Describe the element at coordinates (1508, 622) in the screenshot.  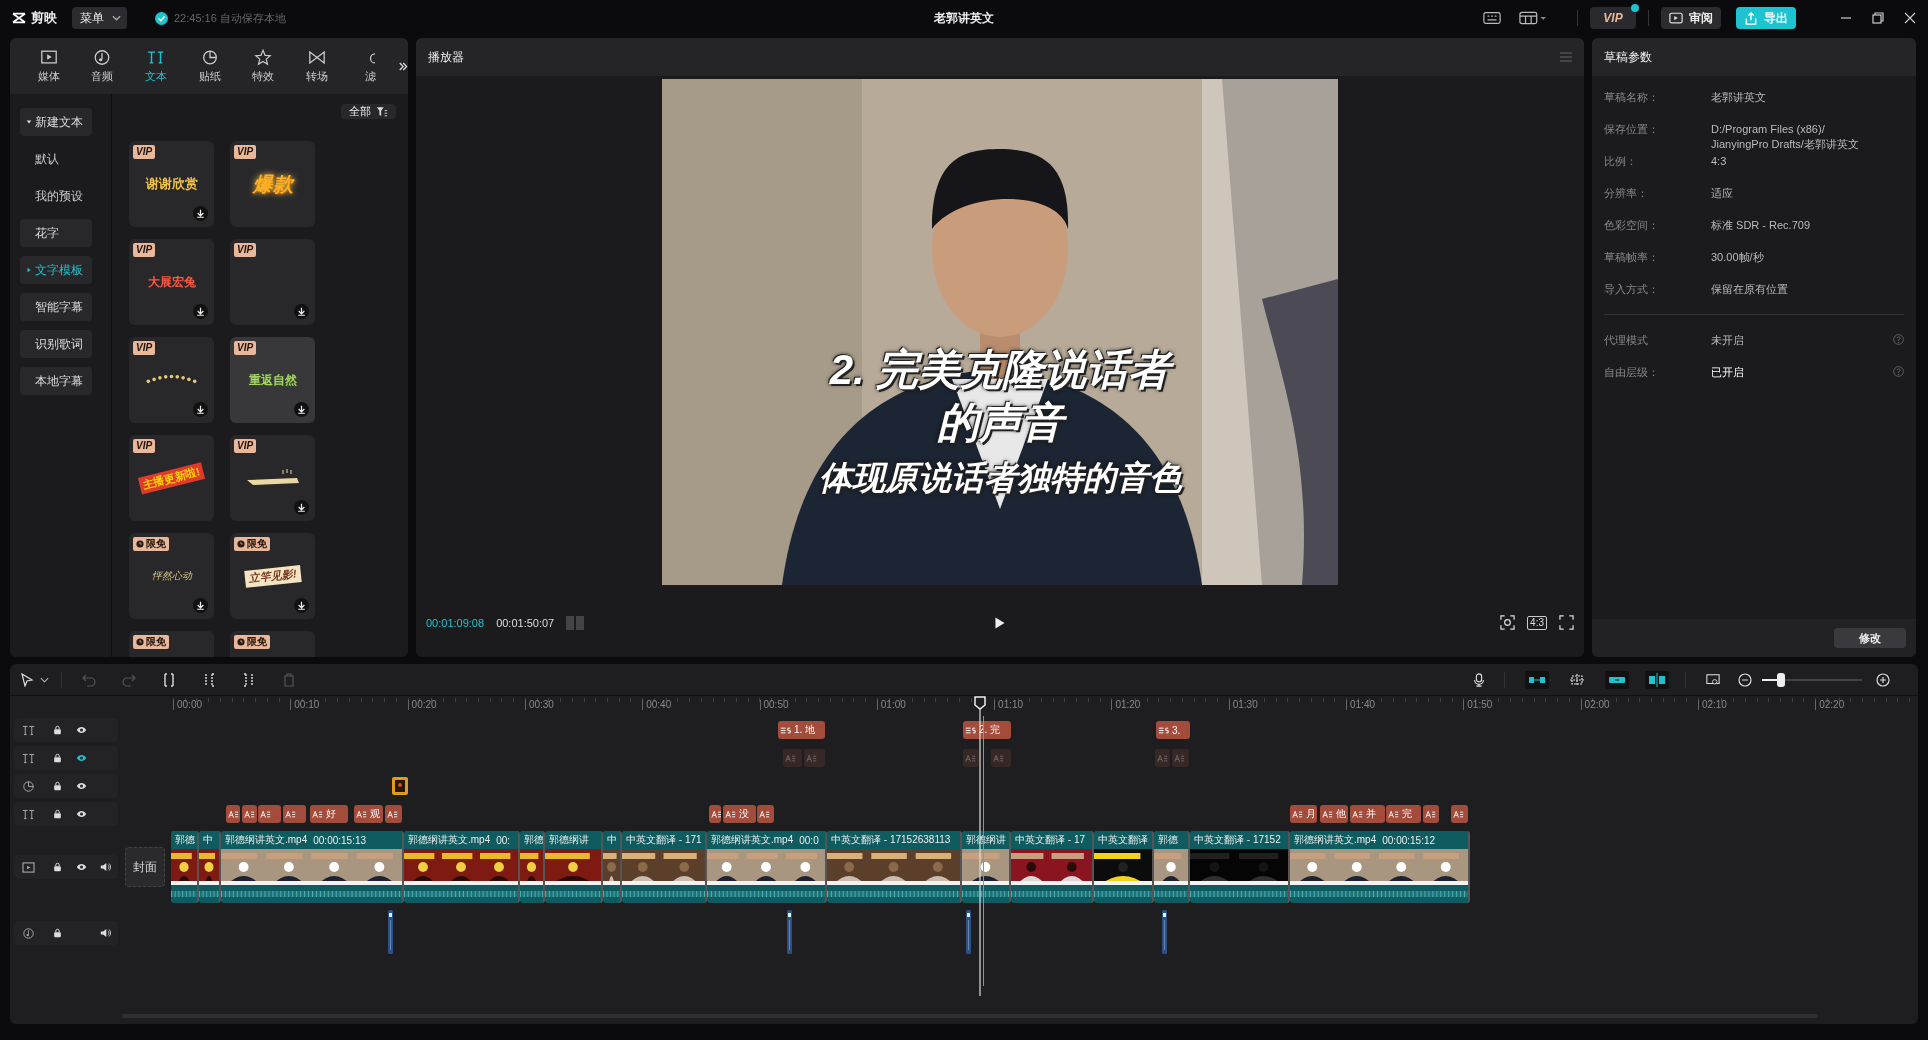
I see `focus-icon` at that location.